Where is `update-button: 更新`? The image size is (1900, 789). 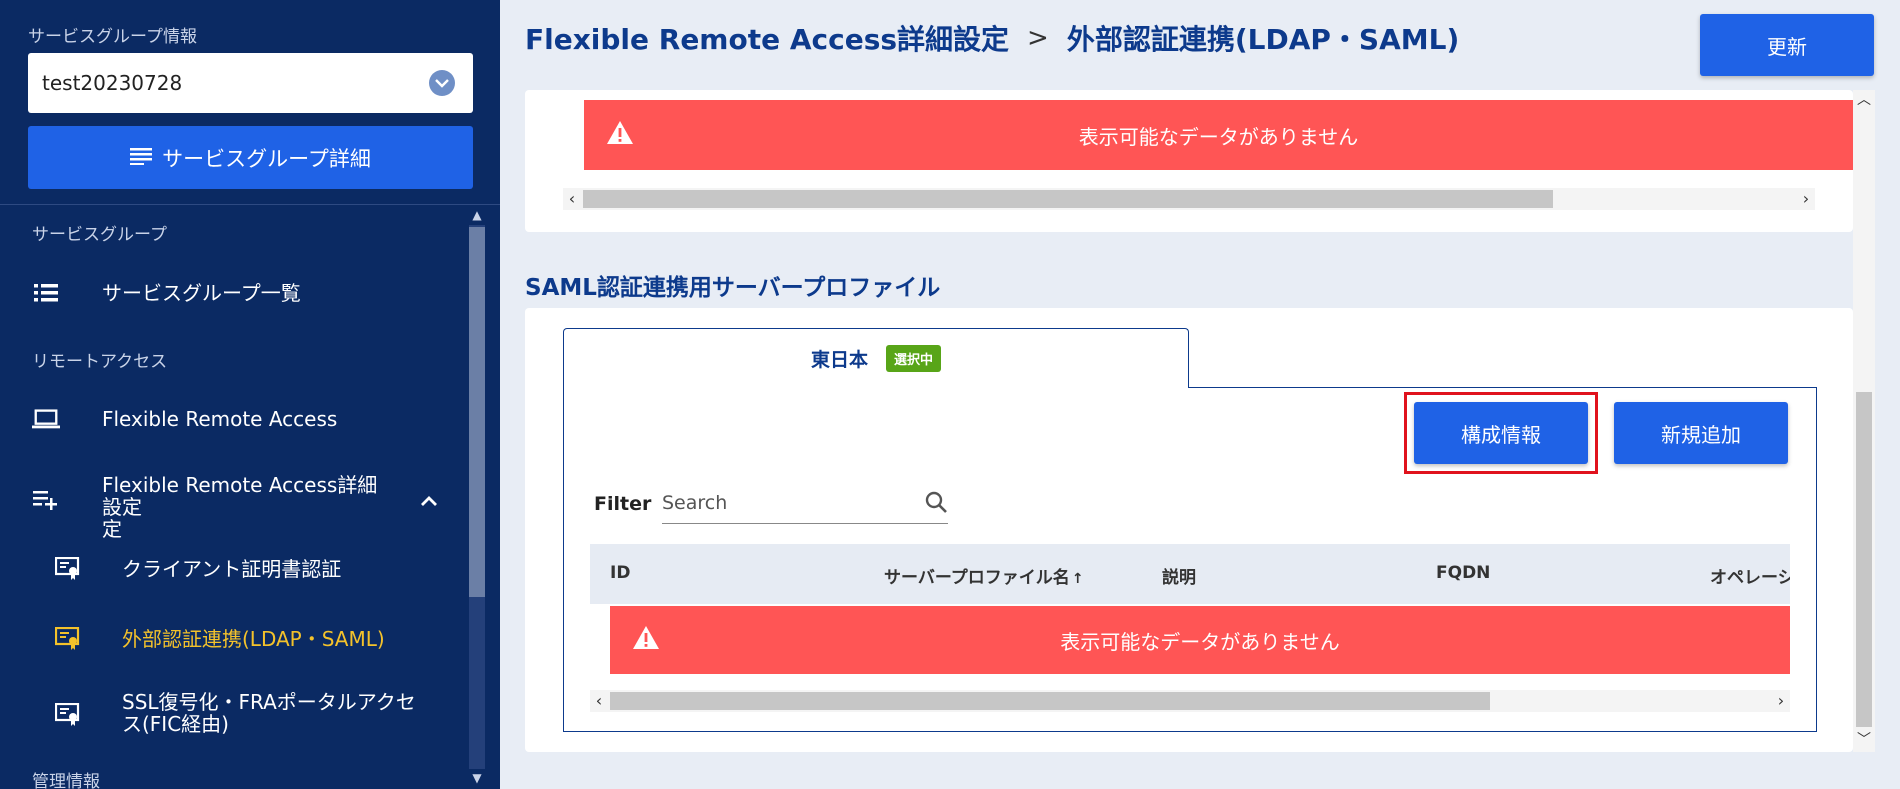 update-button: 更新 is located at coordinates (1787, 45).